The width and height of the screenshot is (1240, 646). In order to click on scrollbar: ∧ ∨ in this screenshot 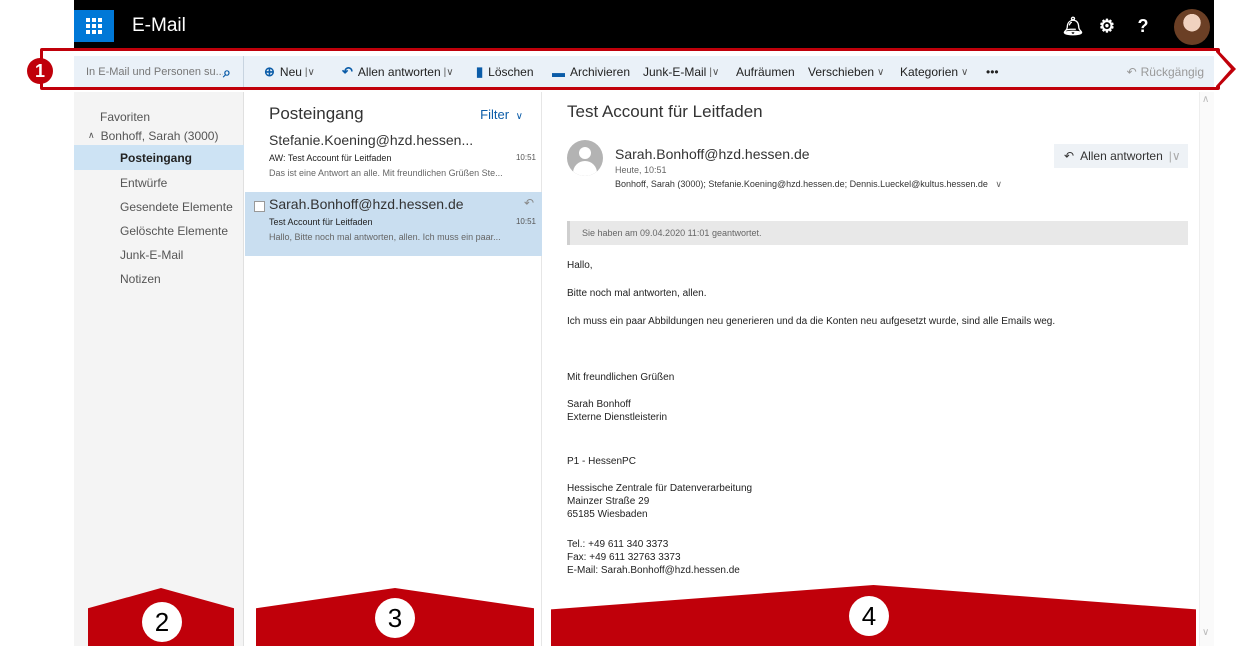, I will do `click(1206, 369)`.